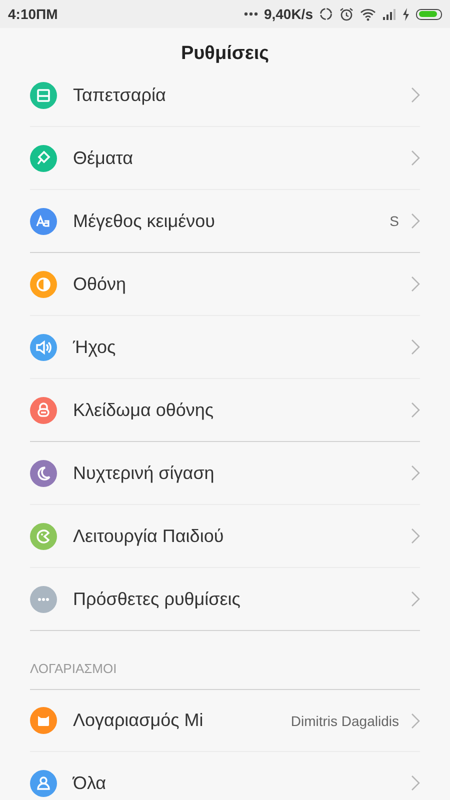  I want to click on signal-icon, so click(389, 14).